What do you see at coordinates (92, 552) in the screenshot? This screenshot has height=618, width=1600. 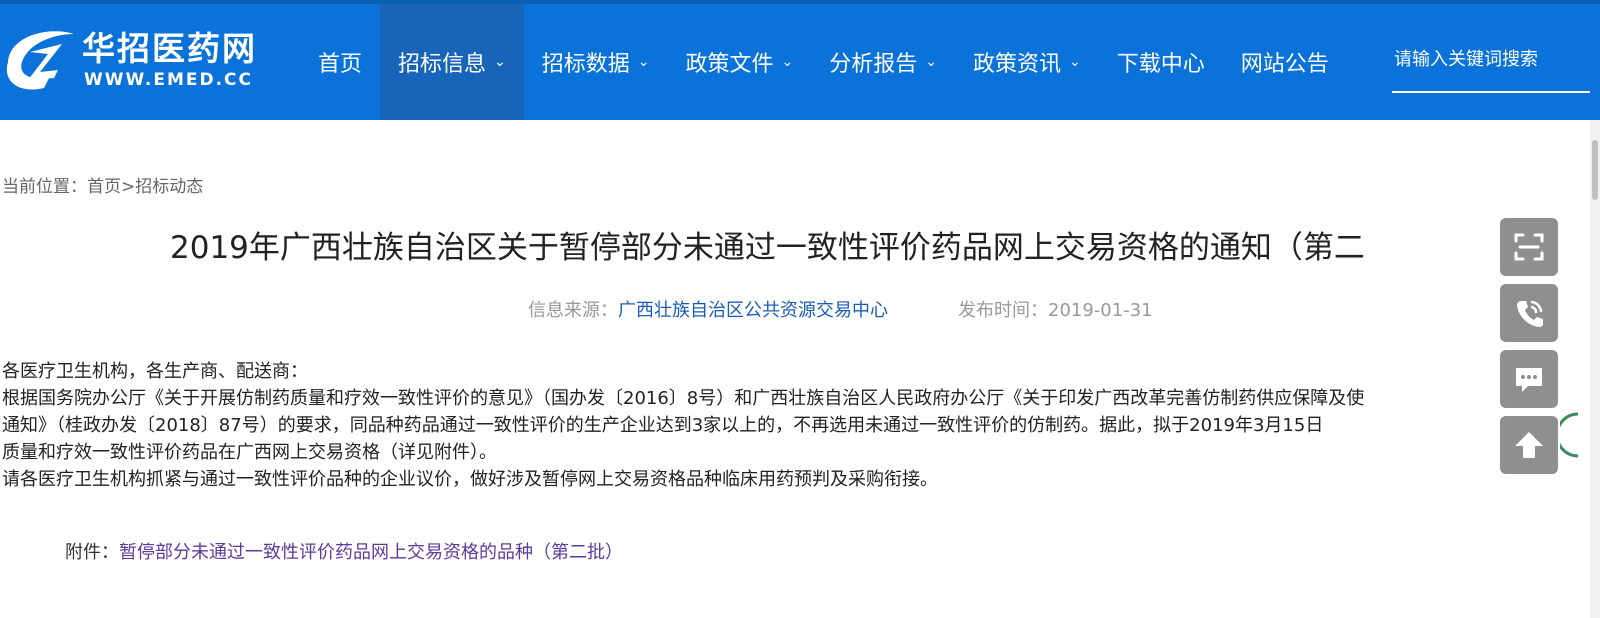 I see `attachment-label: 附件：` at bounding box center [92, 552].